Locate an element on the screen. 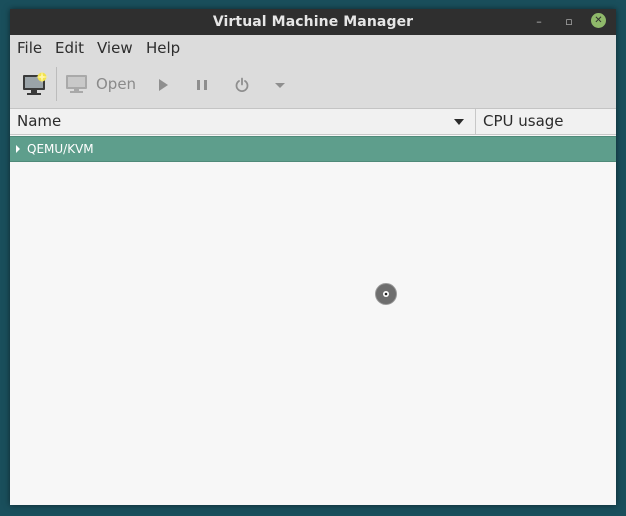 Image resolution: width=626 pixels, height=516 pixels. menu-bar: File Edit View Help is located at coordinates (313, 48).